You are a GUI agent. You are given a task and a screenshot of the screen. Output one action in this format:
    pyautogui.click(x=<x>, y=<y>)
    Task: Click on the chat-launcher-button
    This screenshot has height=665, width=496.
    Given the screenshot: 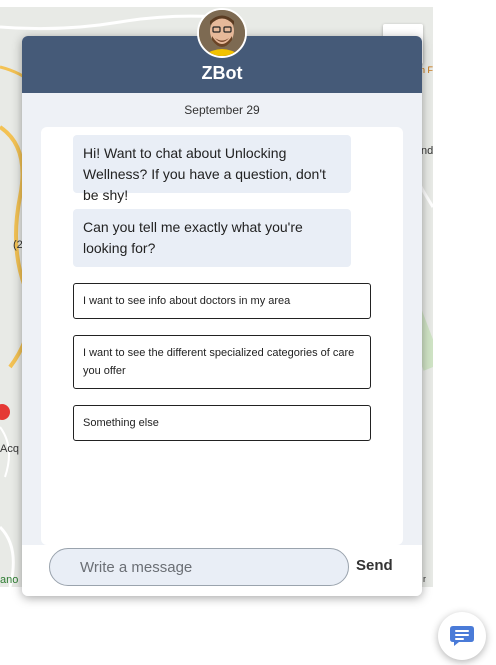 What is the action you would take?
    pyautogui.click(x=462, y=636)
    